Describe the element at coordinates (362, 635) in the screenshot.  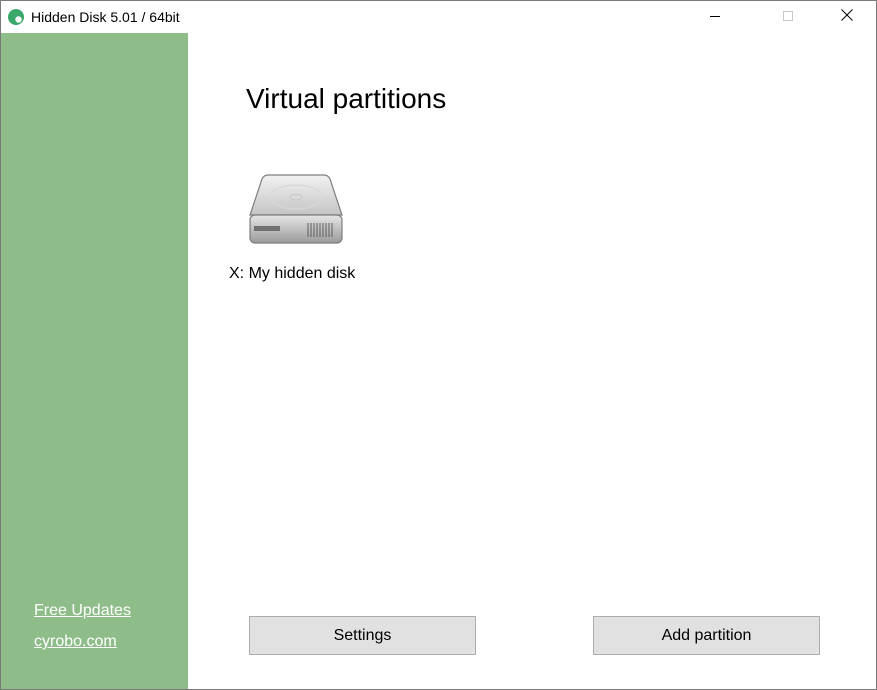
I see `settings-button: Settings` at that location.